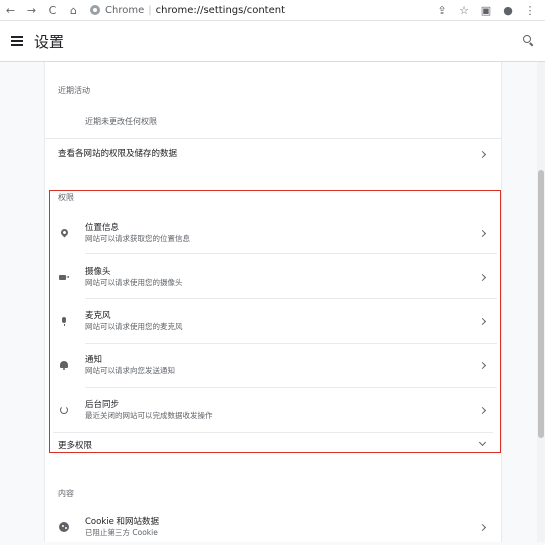 The height and width of the screenshot is (545, 545). I want to click on forward-icon: →, so click(31, 10).